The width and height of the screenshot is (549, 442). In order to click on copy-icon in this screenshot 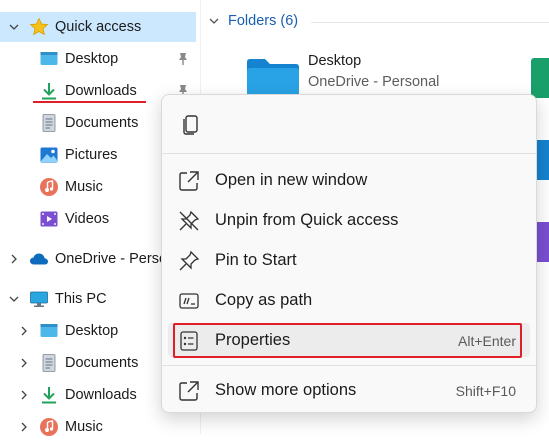, I will do `click(190, 125)`.